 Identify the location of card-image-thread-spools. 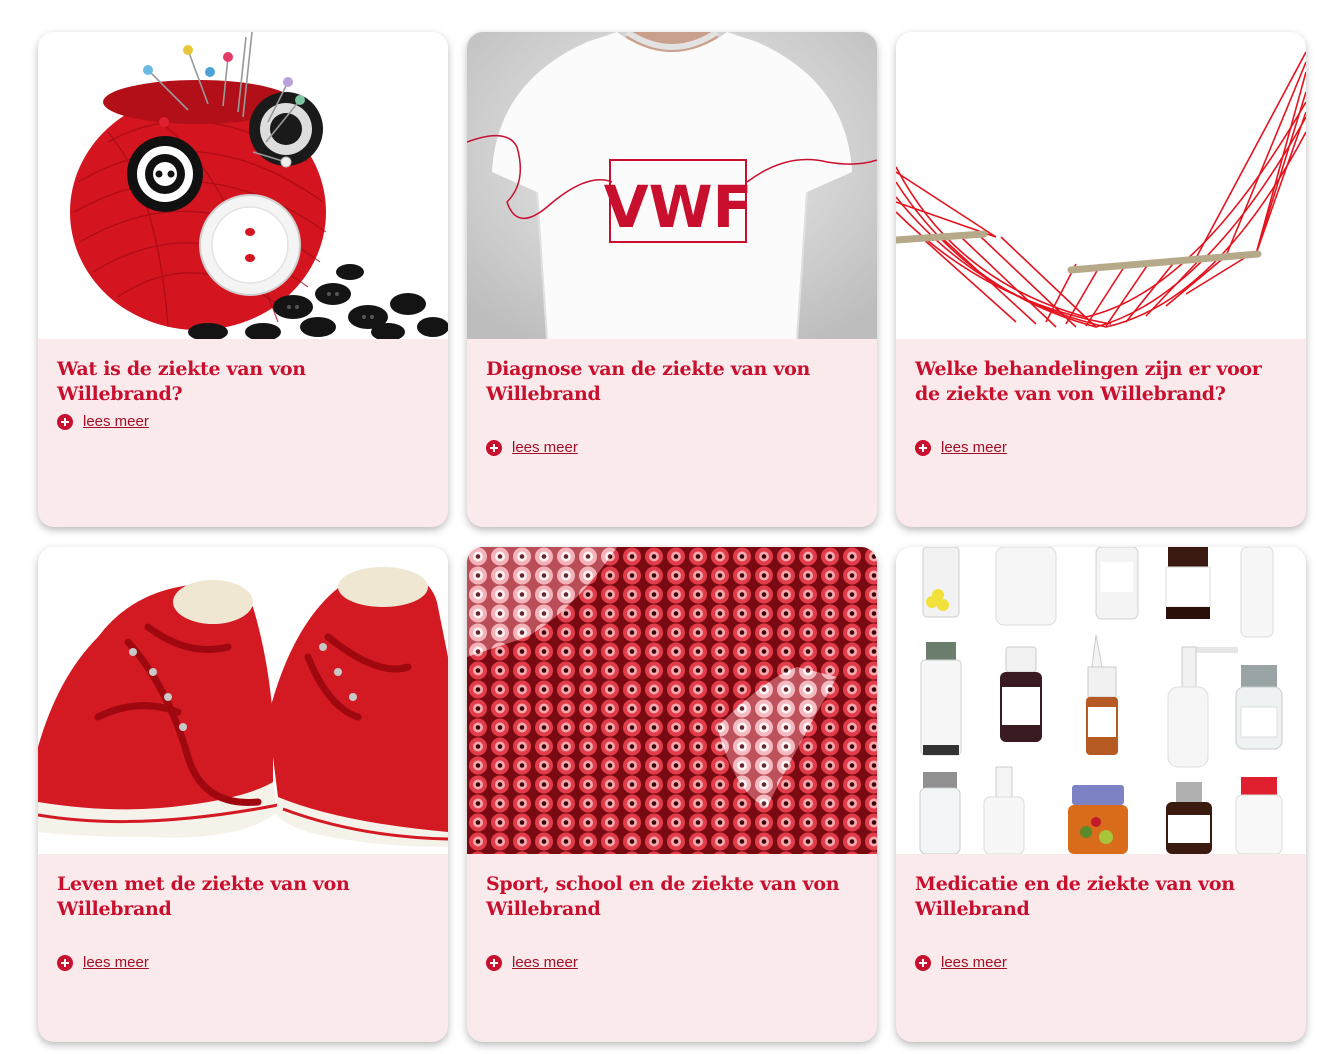
(672, 700).